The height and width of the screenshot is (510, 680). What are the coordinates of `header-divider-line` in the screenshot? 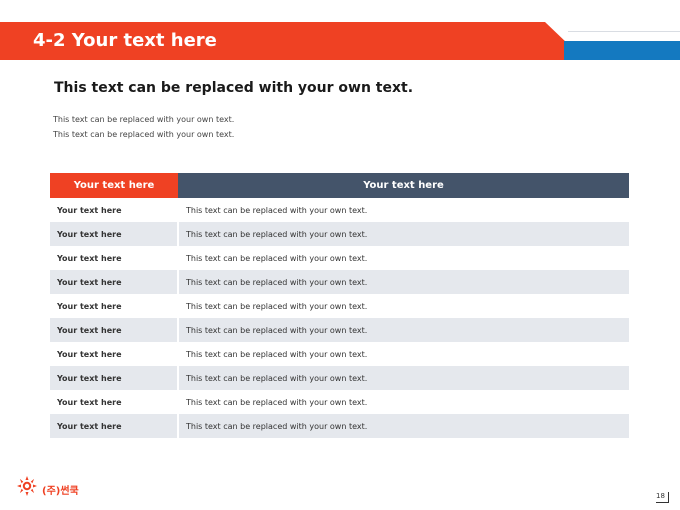 It's located at (624, 31).